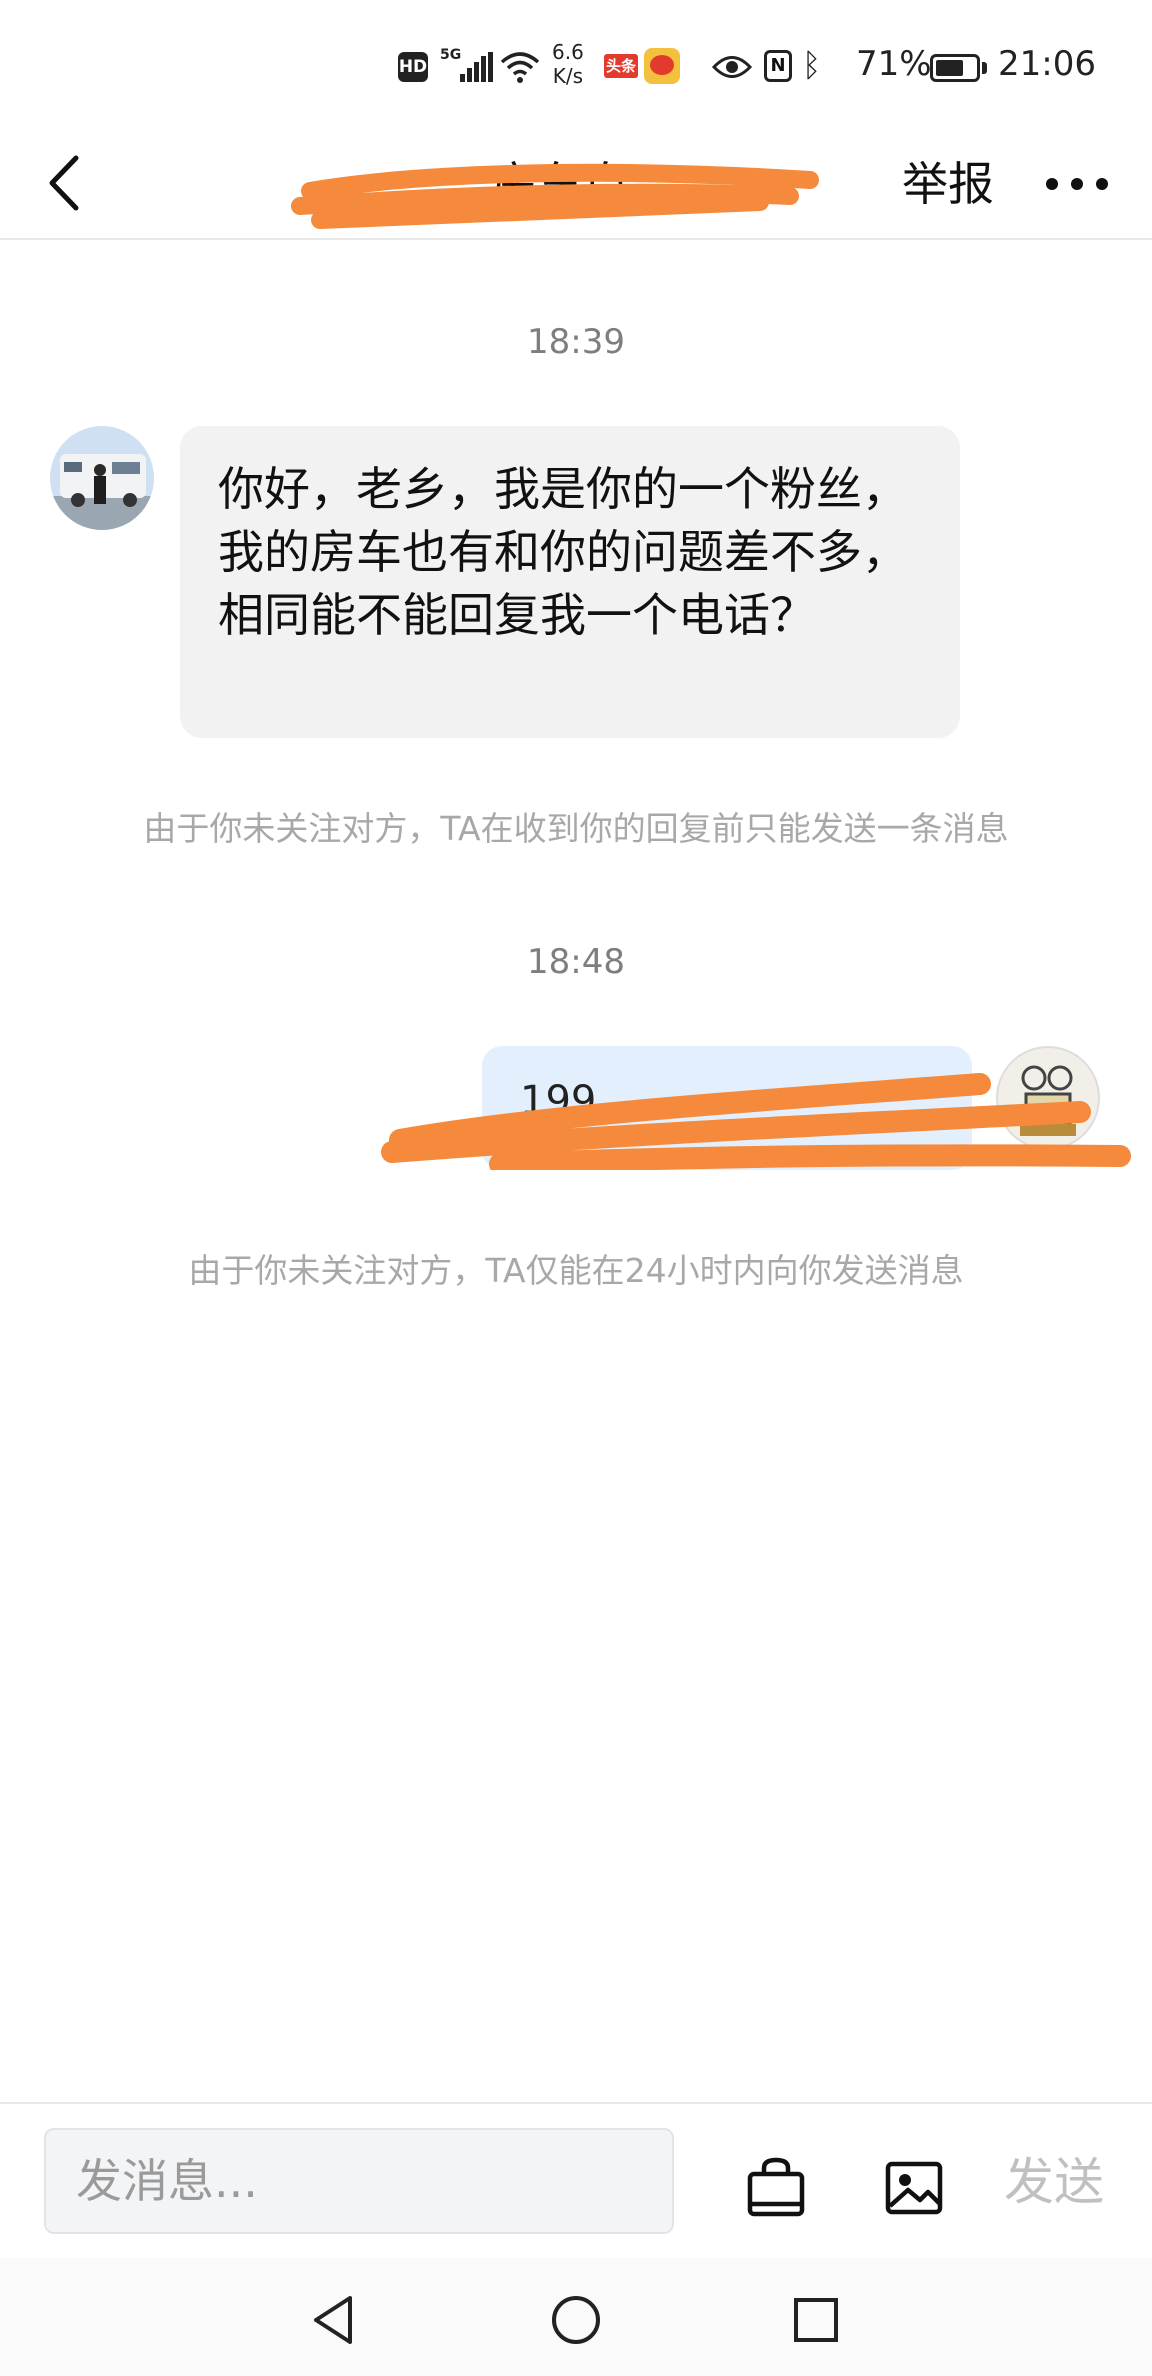 The height and width of the screenshot is (2376, 1152). Describe the element at coordinates (816, 2320) in the screenshot. I see `nav-recents-icon` at that location.